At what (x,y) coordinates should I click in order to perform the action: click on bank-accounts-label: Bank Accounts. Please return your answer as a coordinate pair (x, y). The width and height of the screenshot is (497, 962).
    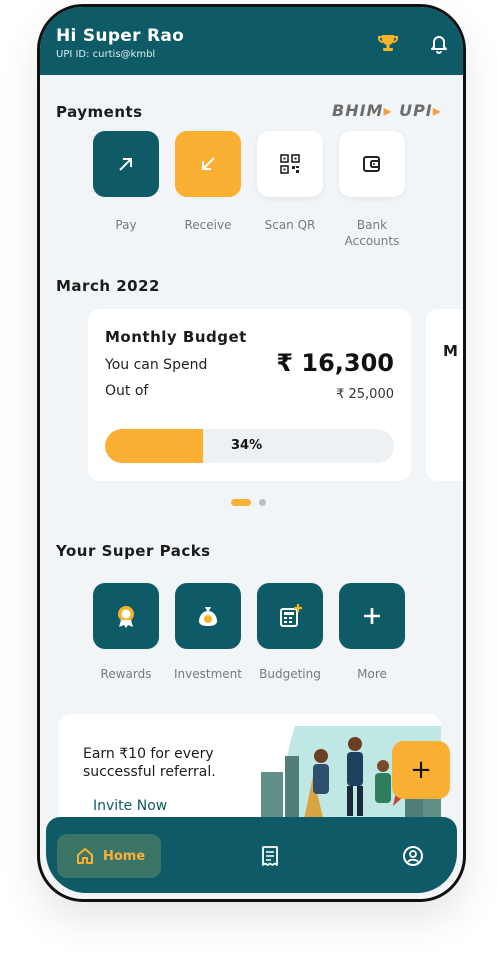
    Looking at the image, I should click on (372, 233).